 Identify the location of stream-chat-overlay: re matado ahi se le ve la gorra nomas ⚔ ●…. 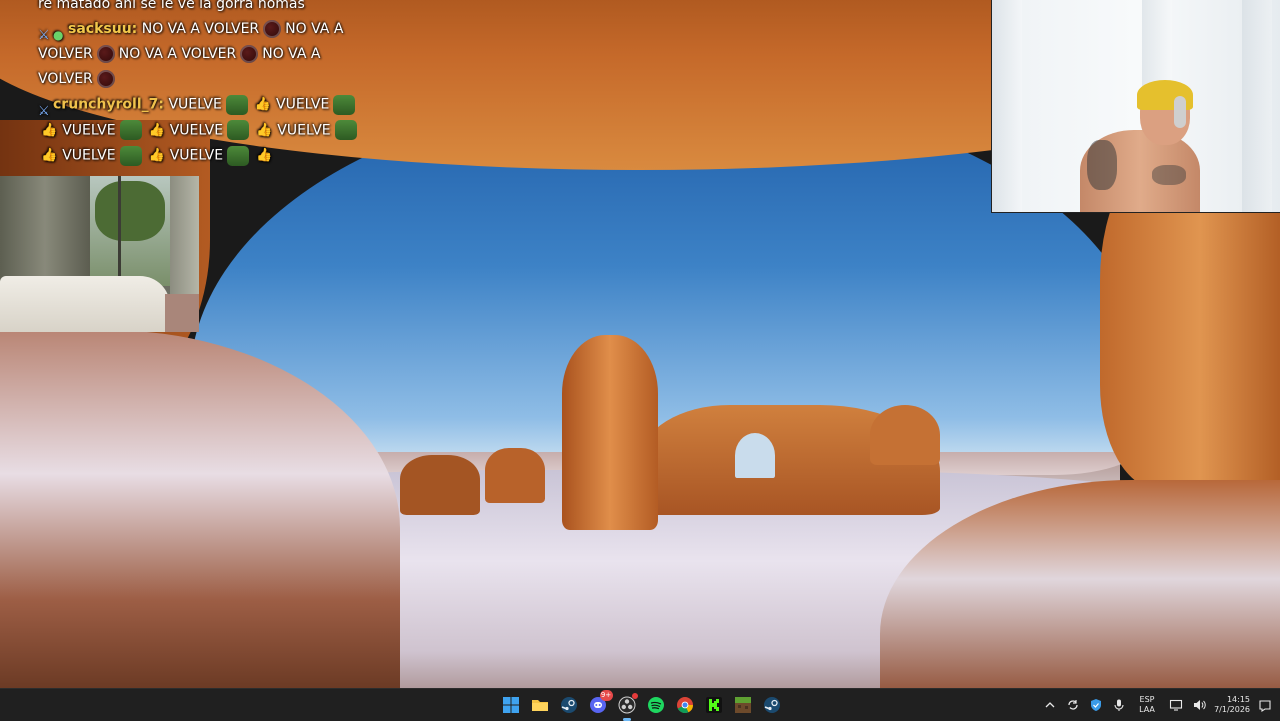
(203, 84).